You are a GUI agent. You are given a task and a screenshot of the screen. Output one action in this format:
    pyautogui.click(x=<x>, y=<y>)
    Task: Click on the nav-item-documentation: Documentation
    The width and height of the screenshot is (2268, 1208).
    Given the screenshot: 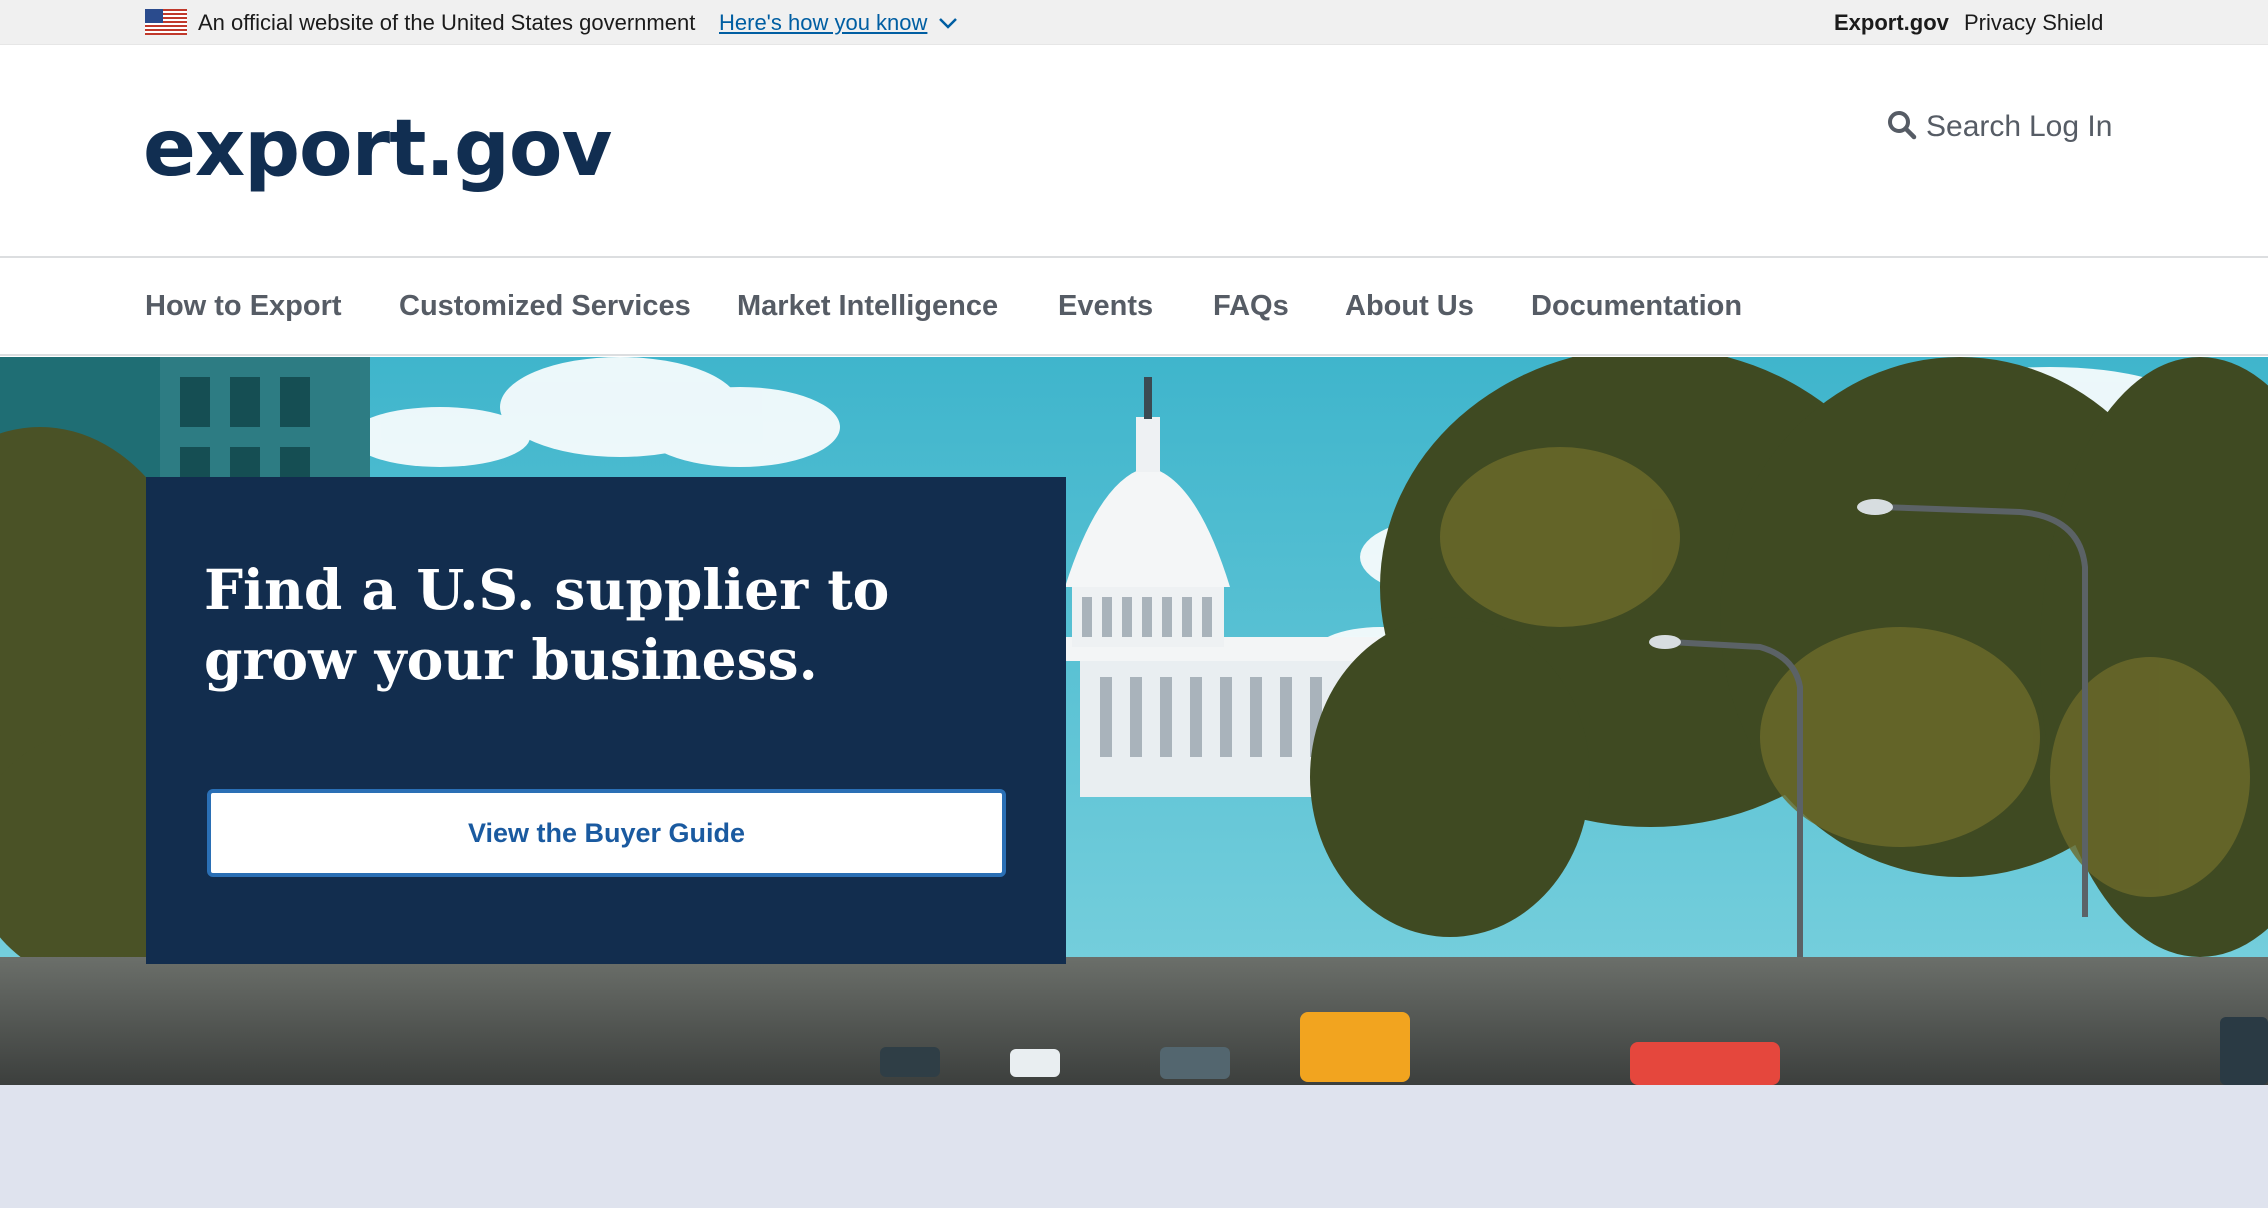 What is the action you would take?
    pyautogui.click(x=1636, y=306)
    